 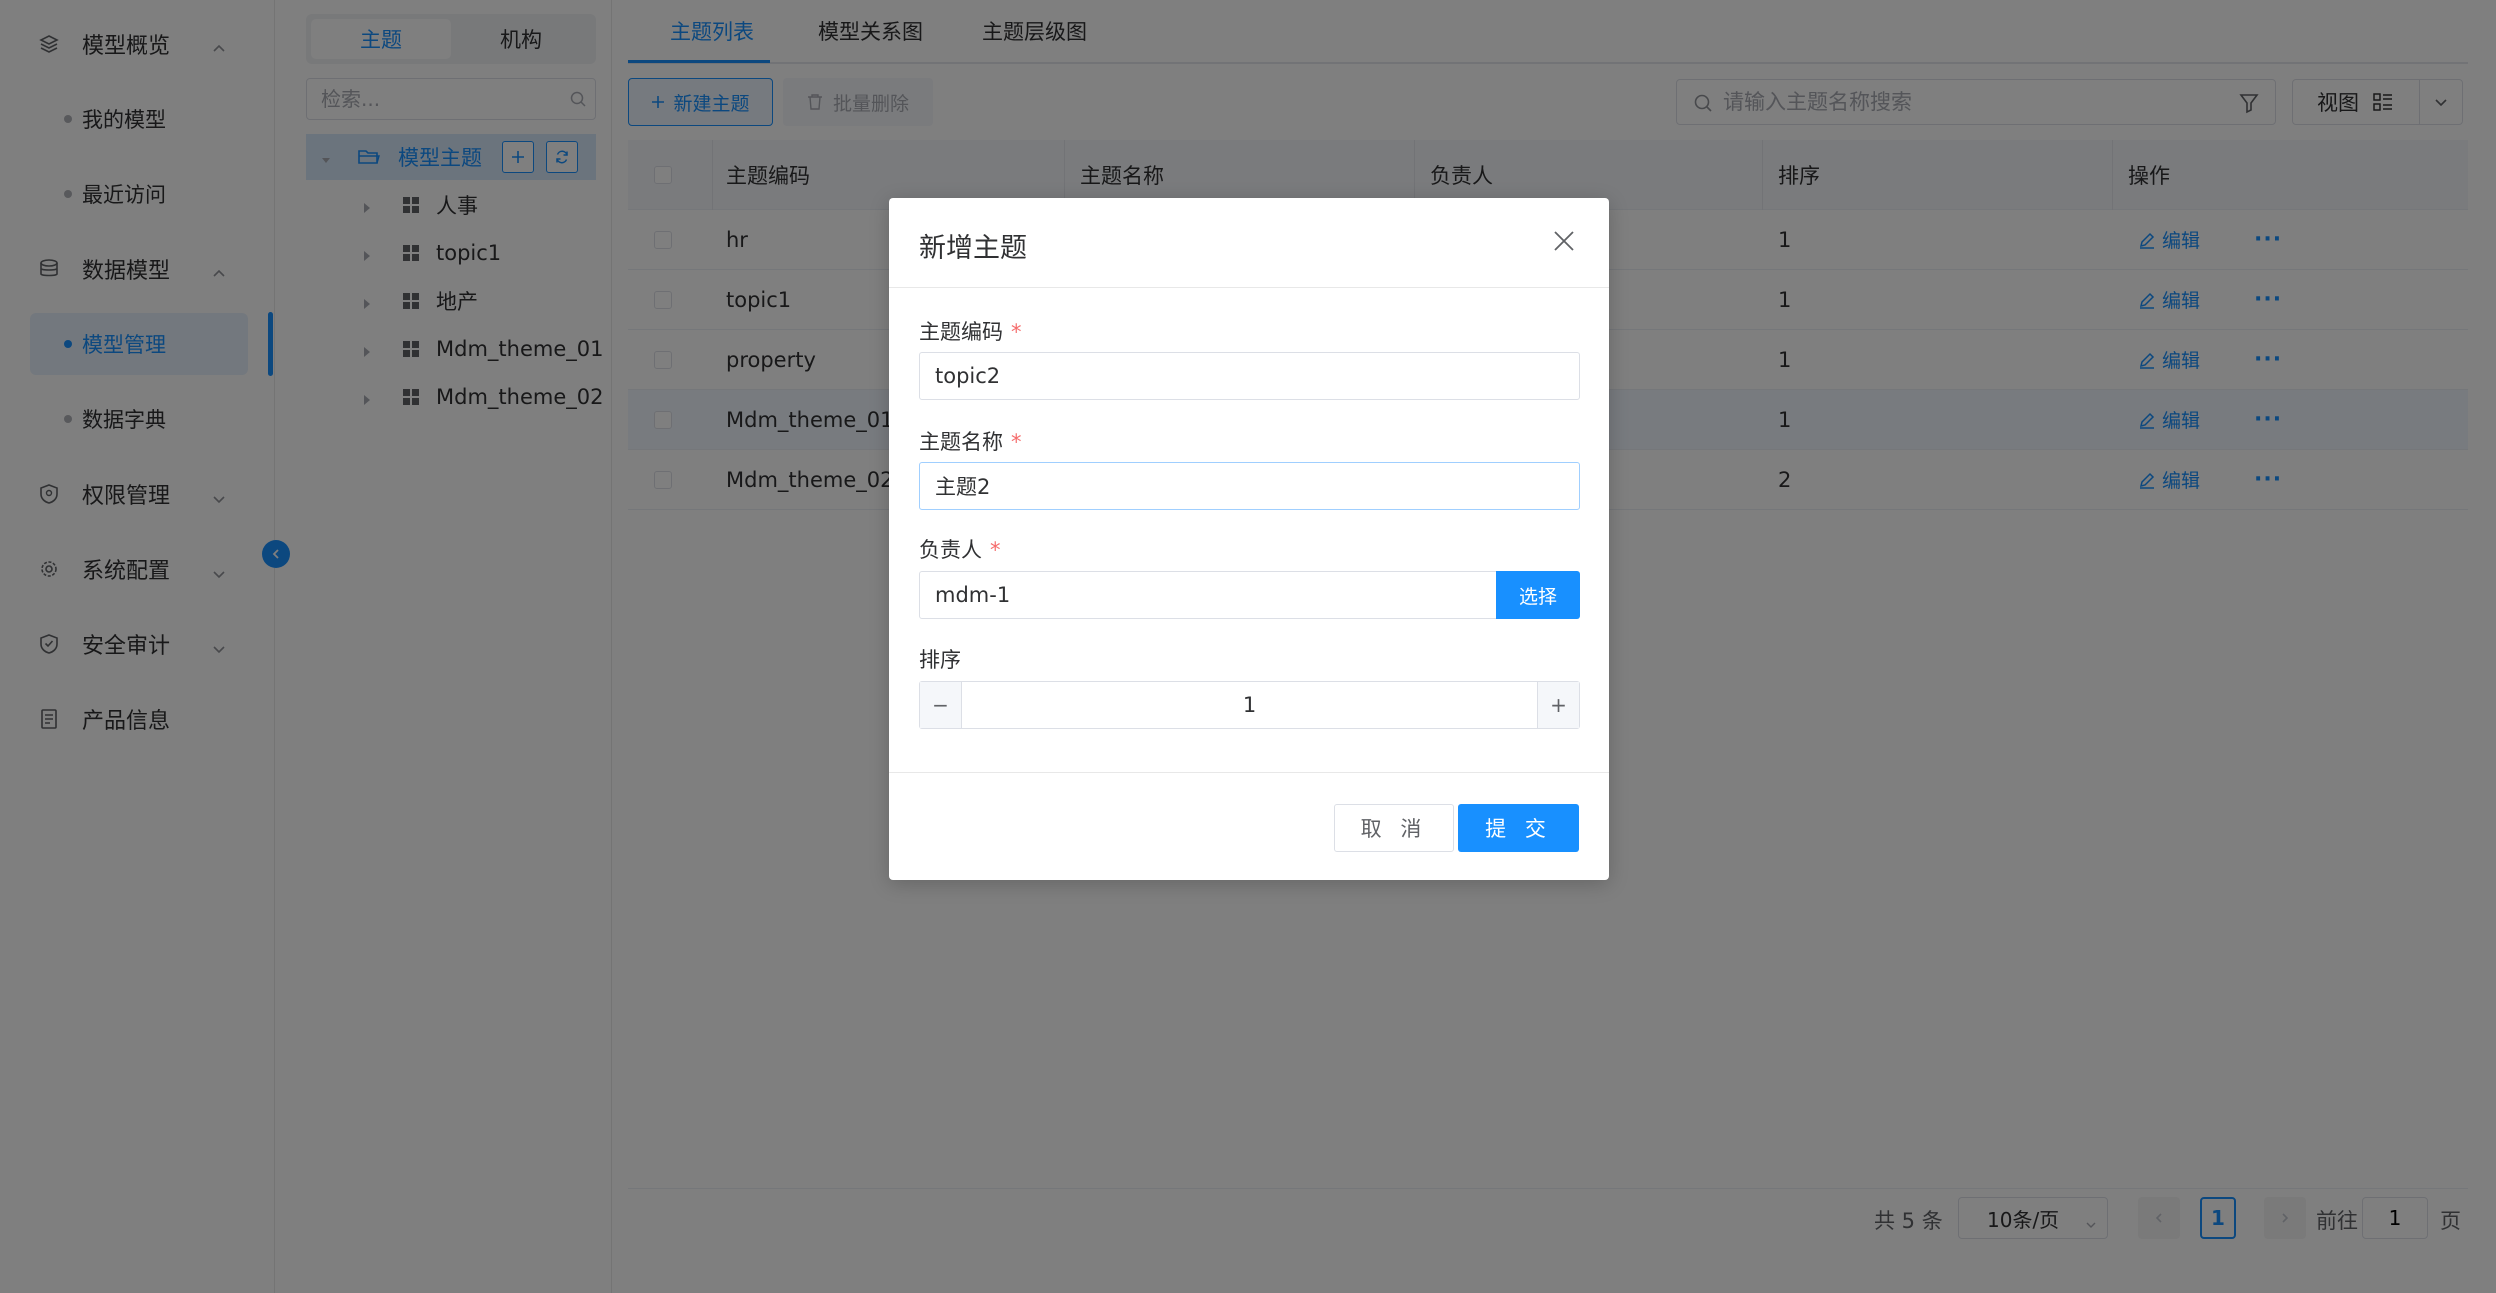 I want to click on select-owner-button: 选择, so click(x=1538, y=595).